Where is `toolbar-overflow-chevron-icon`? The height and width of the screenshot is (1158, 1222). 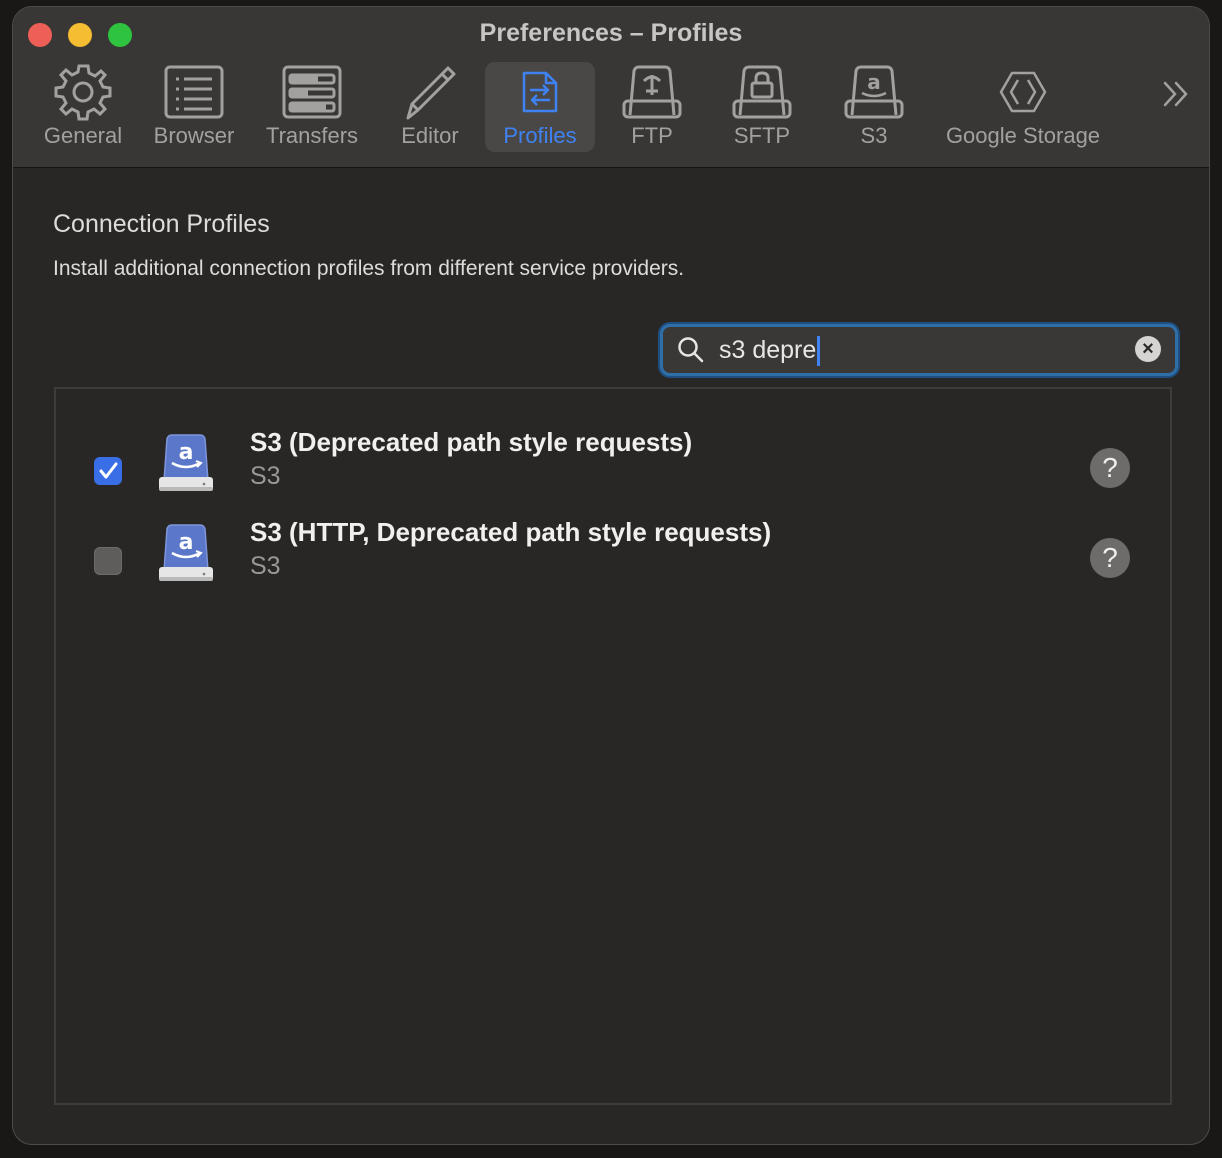
toolbar-overflow-chevron-icon is located at coordinates (1176, 94).